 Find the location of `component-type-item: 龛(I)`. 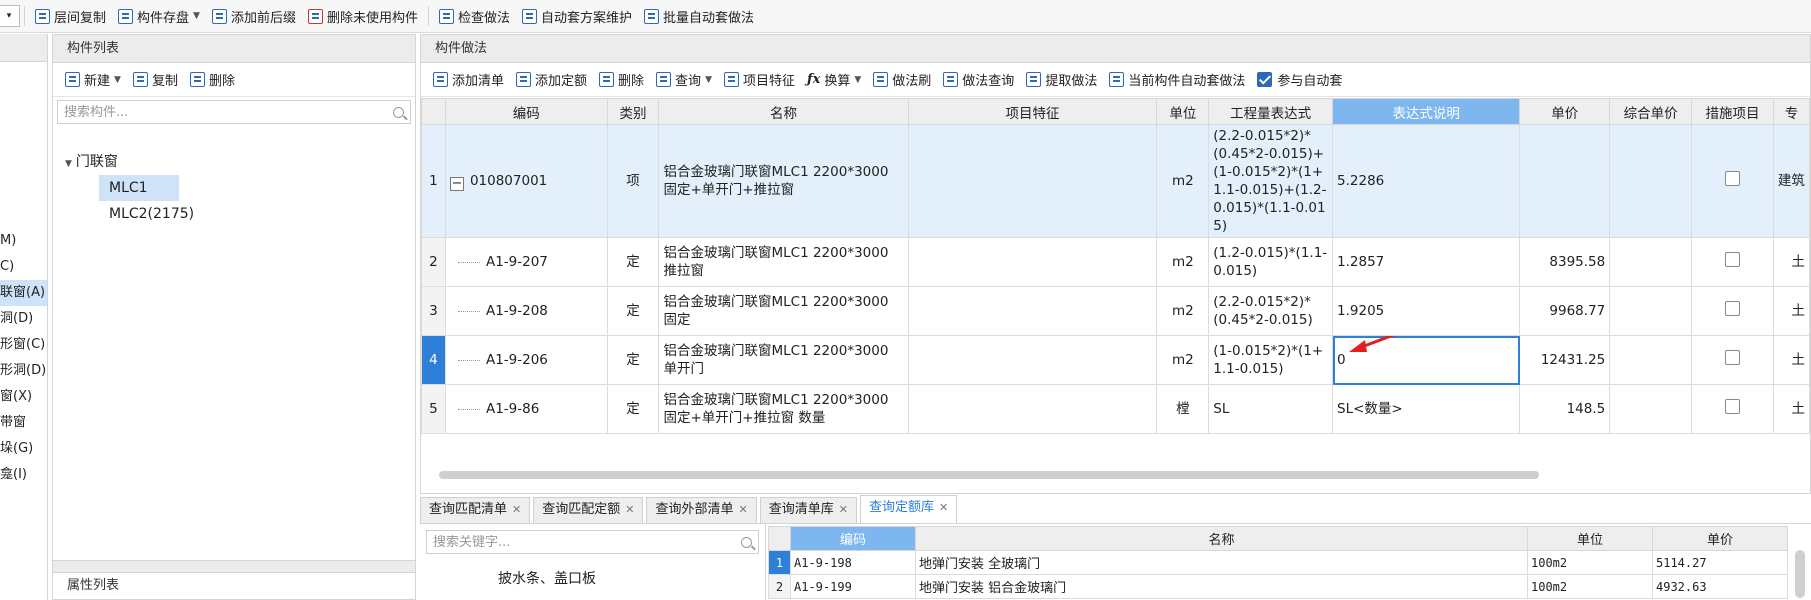

component-type-item: 龛(I) is located at coordinates (23, 475).